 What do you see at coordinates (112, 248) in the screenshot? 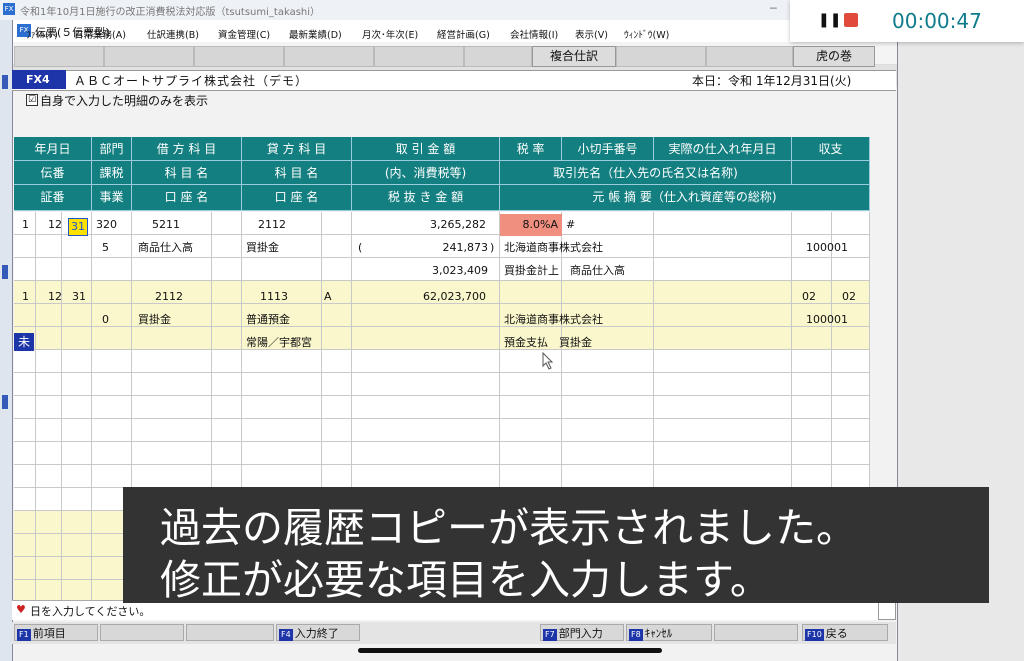
I see `entry1-tax-kbn: 5` at bounding box center [112, 248].